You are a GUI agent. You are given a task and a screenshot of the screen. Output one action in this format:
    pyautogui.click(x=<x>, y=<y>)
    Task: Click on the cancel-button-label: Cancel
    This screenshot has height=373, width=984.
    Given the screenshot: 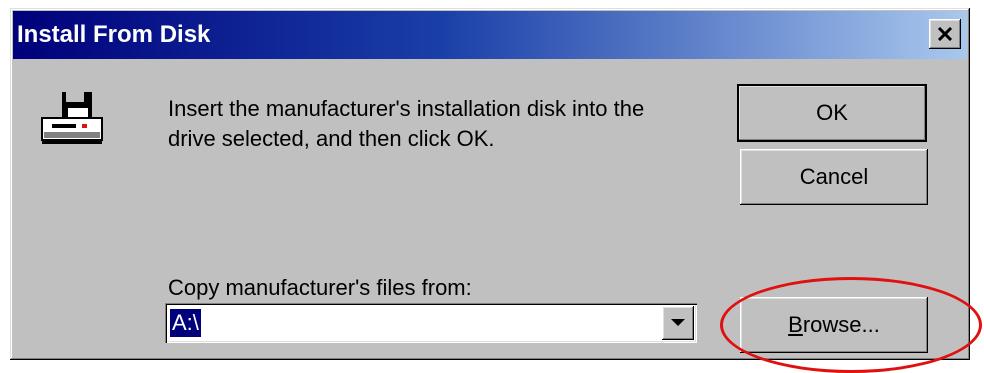 What is the action you would take?
    pyautogui.click(x=834, y=176)
    